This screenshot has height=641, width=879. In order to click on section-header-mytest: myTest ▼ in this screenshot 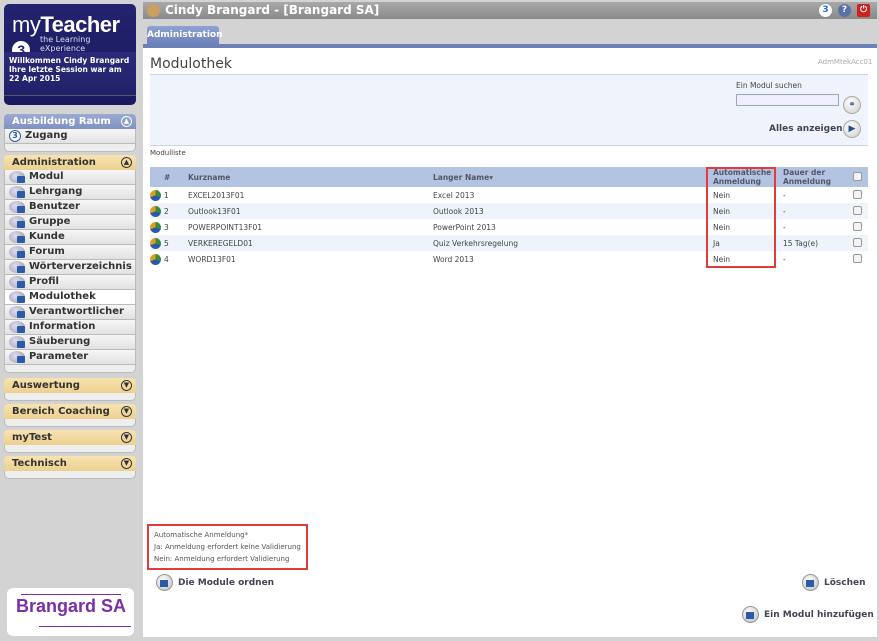, I will do `click(70, 437)`.